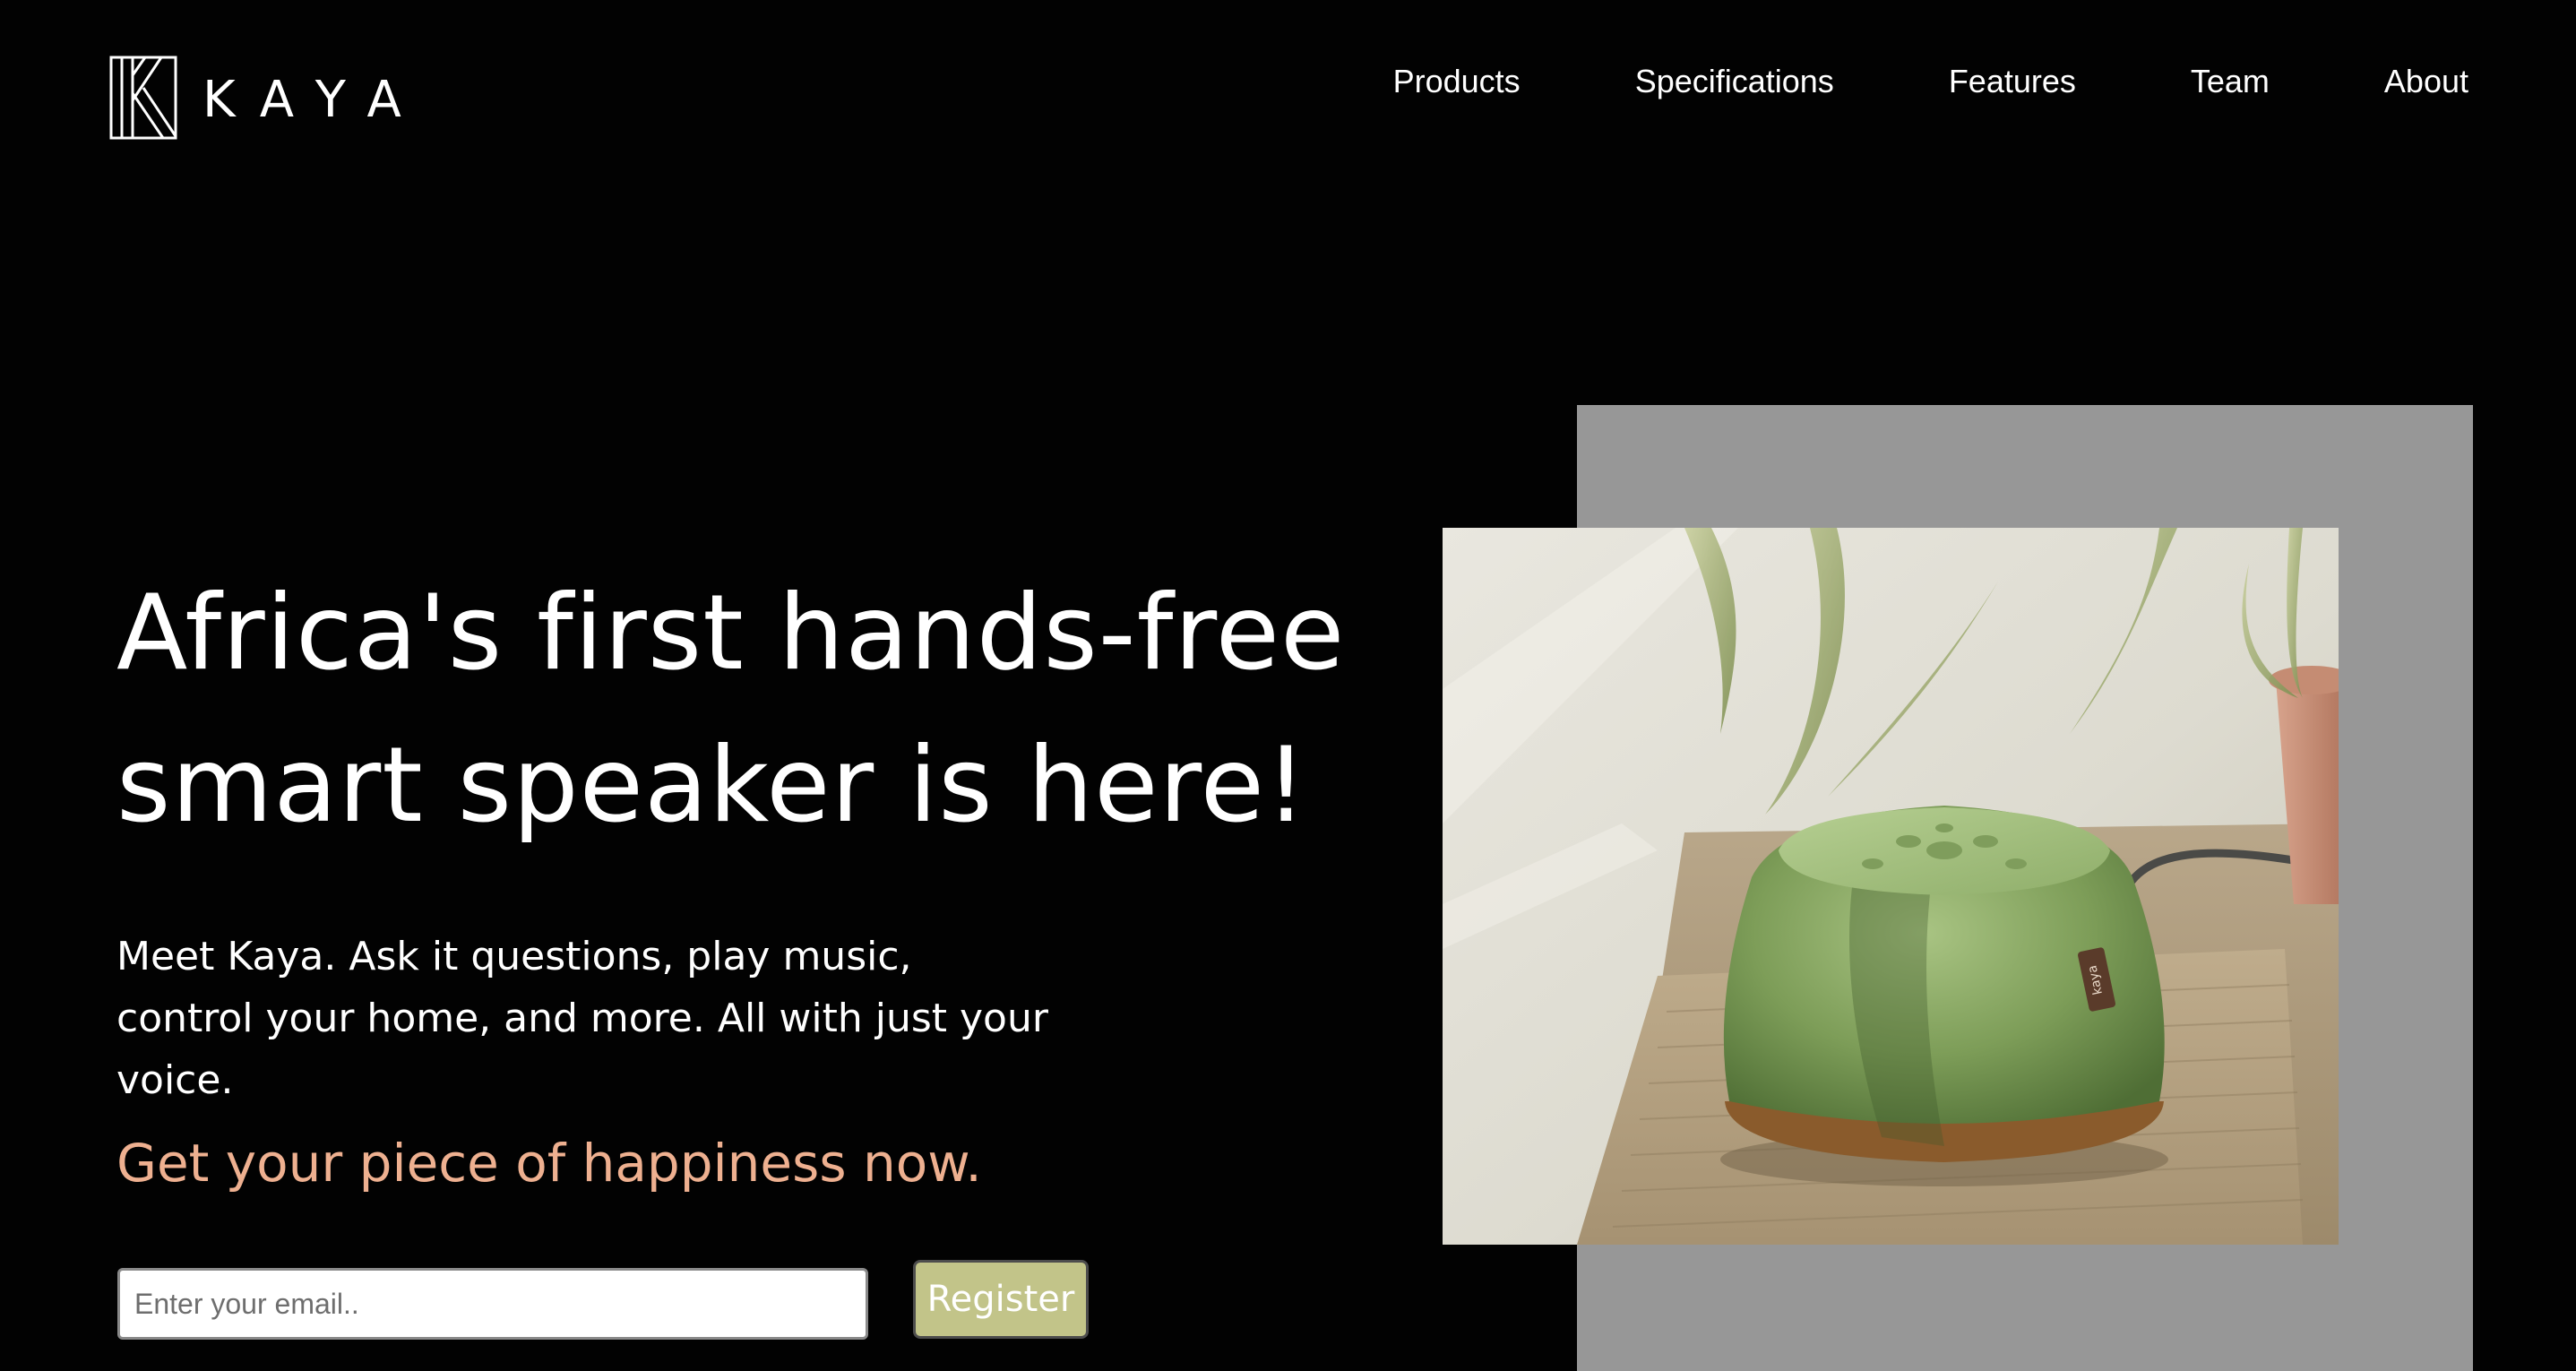 The width and height of the screenshot is (2576, 1371). I want to click on nav-item-features: Features, so click(2012, 81).